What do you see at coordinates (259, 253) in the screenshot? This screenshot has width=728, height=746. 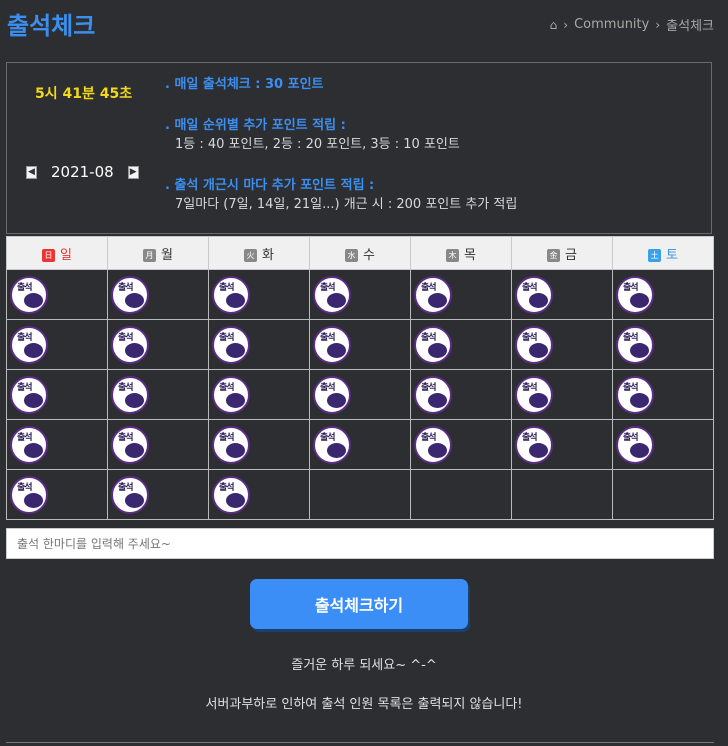 I see `day-header: 火화` at bounding box center [259, 253].